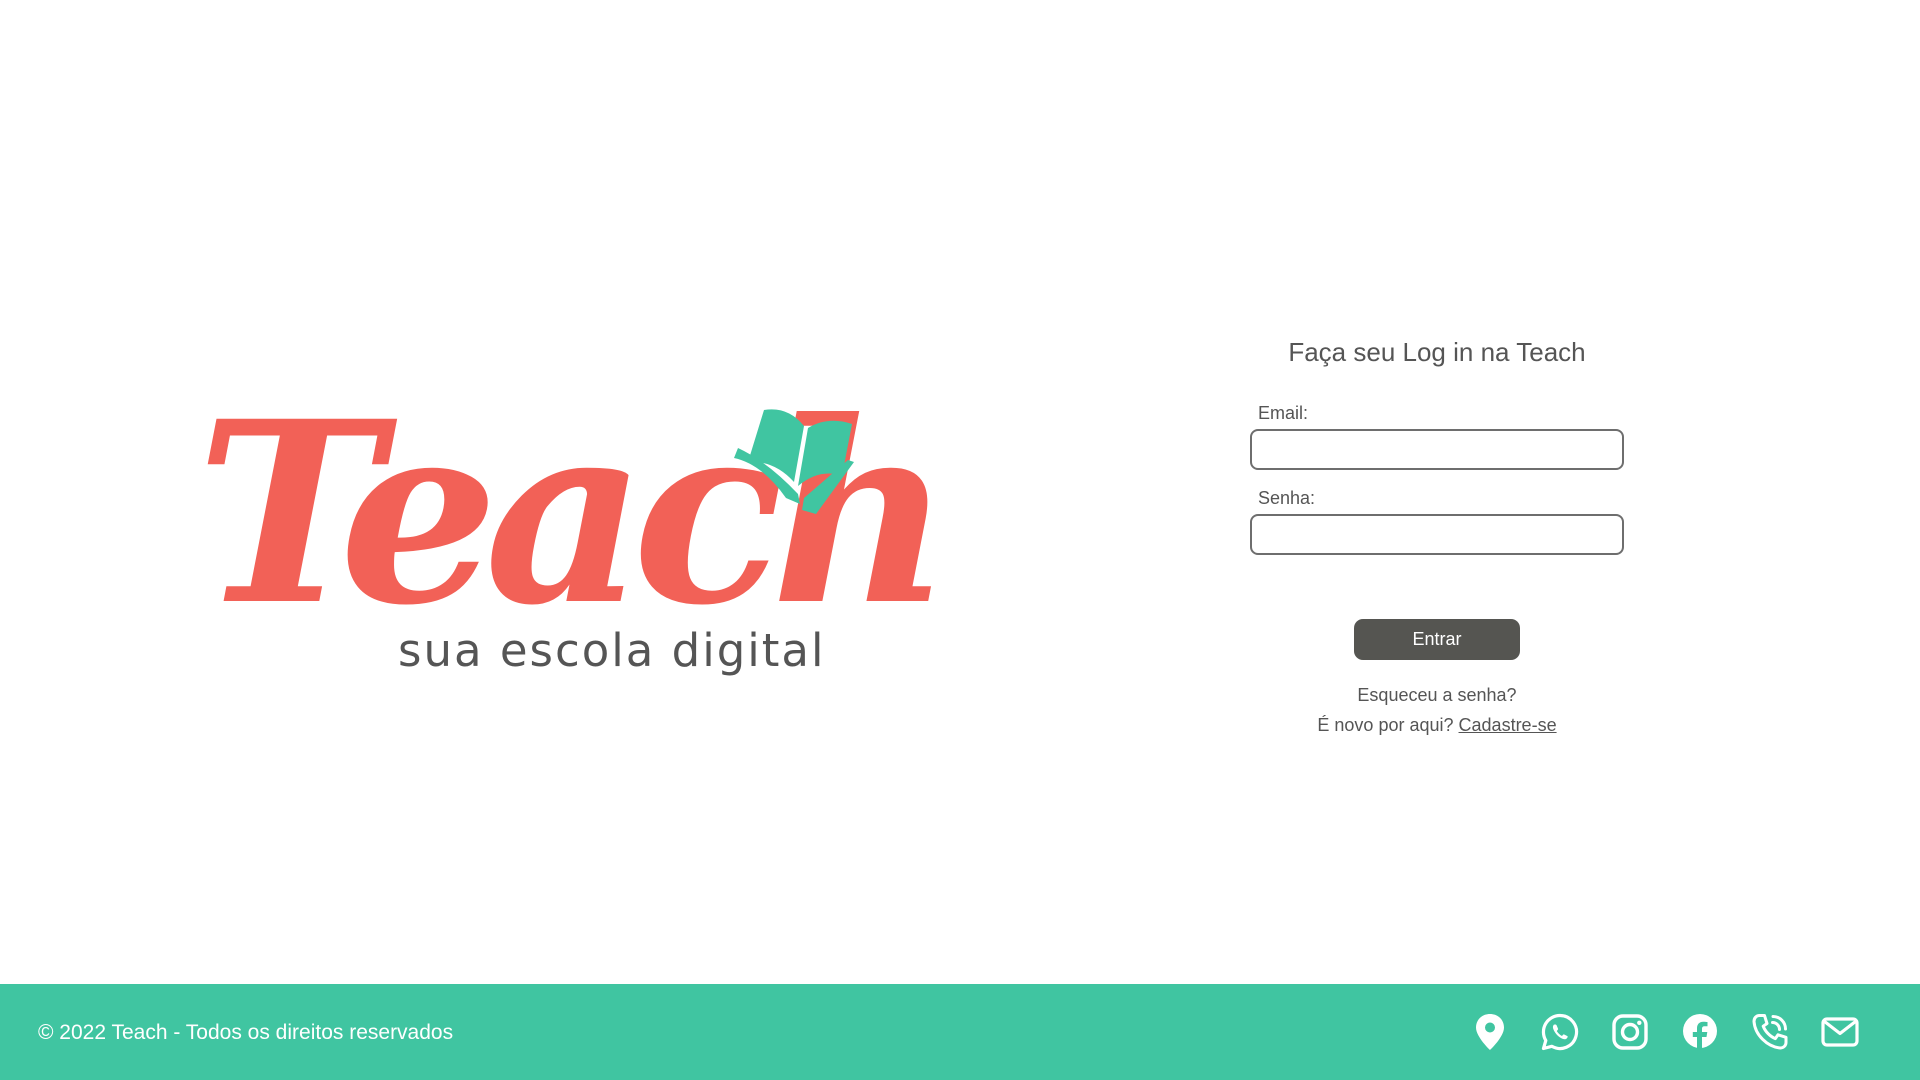 The image size is (1920, 1080). What do you see at coordinates (1287, 498) in the screenshot?
I see `password-label: Senha:` at bounding box center [1287, 498].